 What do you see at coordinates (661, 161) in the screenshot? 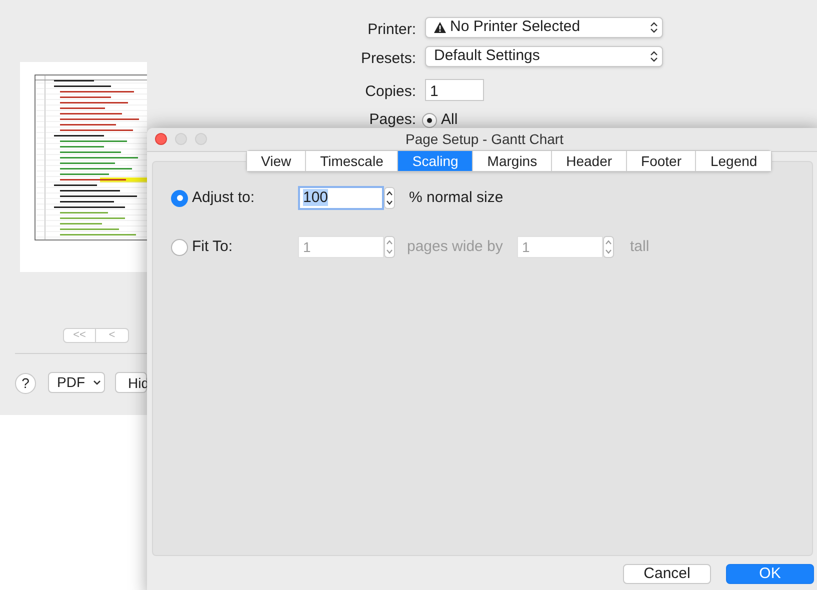
I see `tab: Footer` at bounding box center [661, 161].